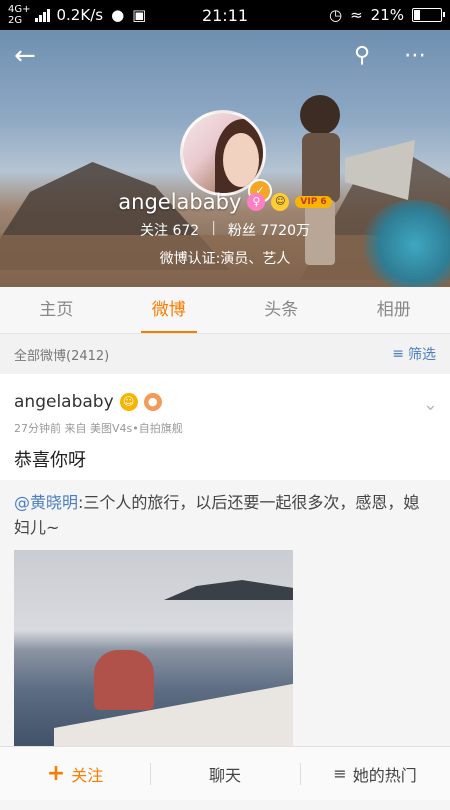  I want to click on sim-icon: ▣, so click(139, 15).